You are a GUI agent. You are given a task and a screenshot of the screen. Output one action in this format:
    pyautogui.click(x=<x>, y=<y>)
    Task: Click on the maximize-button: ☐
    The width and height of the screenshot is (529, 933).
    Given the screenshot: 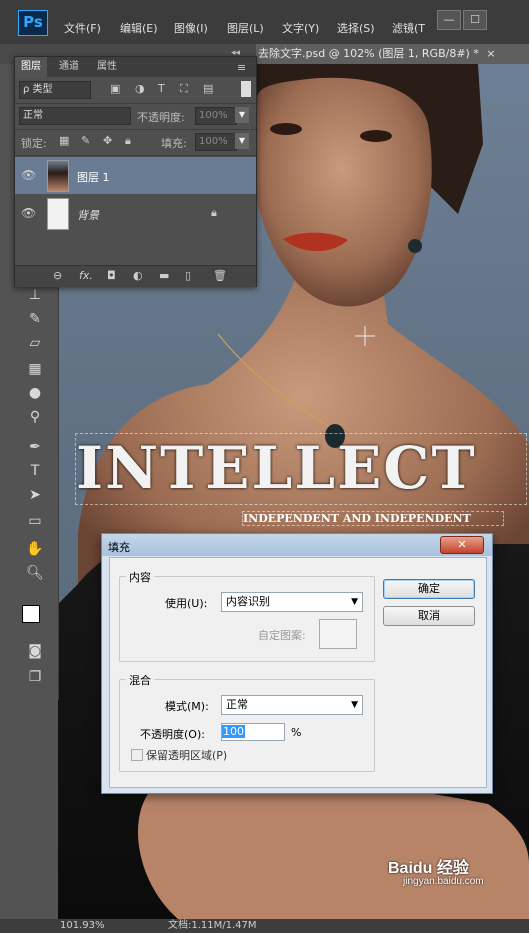 What is the action you would take?
    pyautogui.click(x=475, y=20)
    